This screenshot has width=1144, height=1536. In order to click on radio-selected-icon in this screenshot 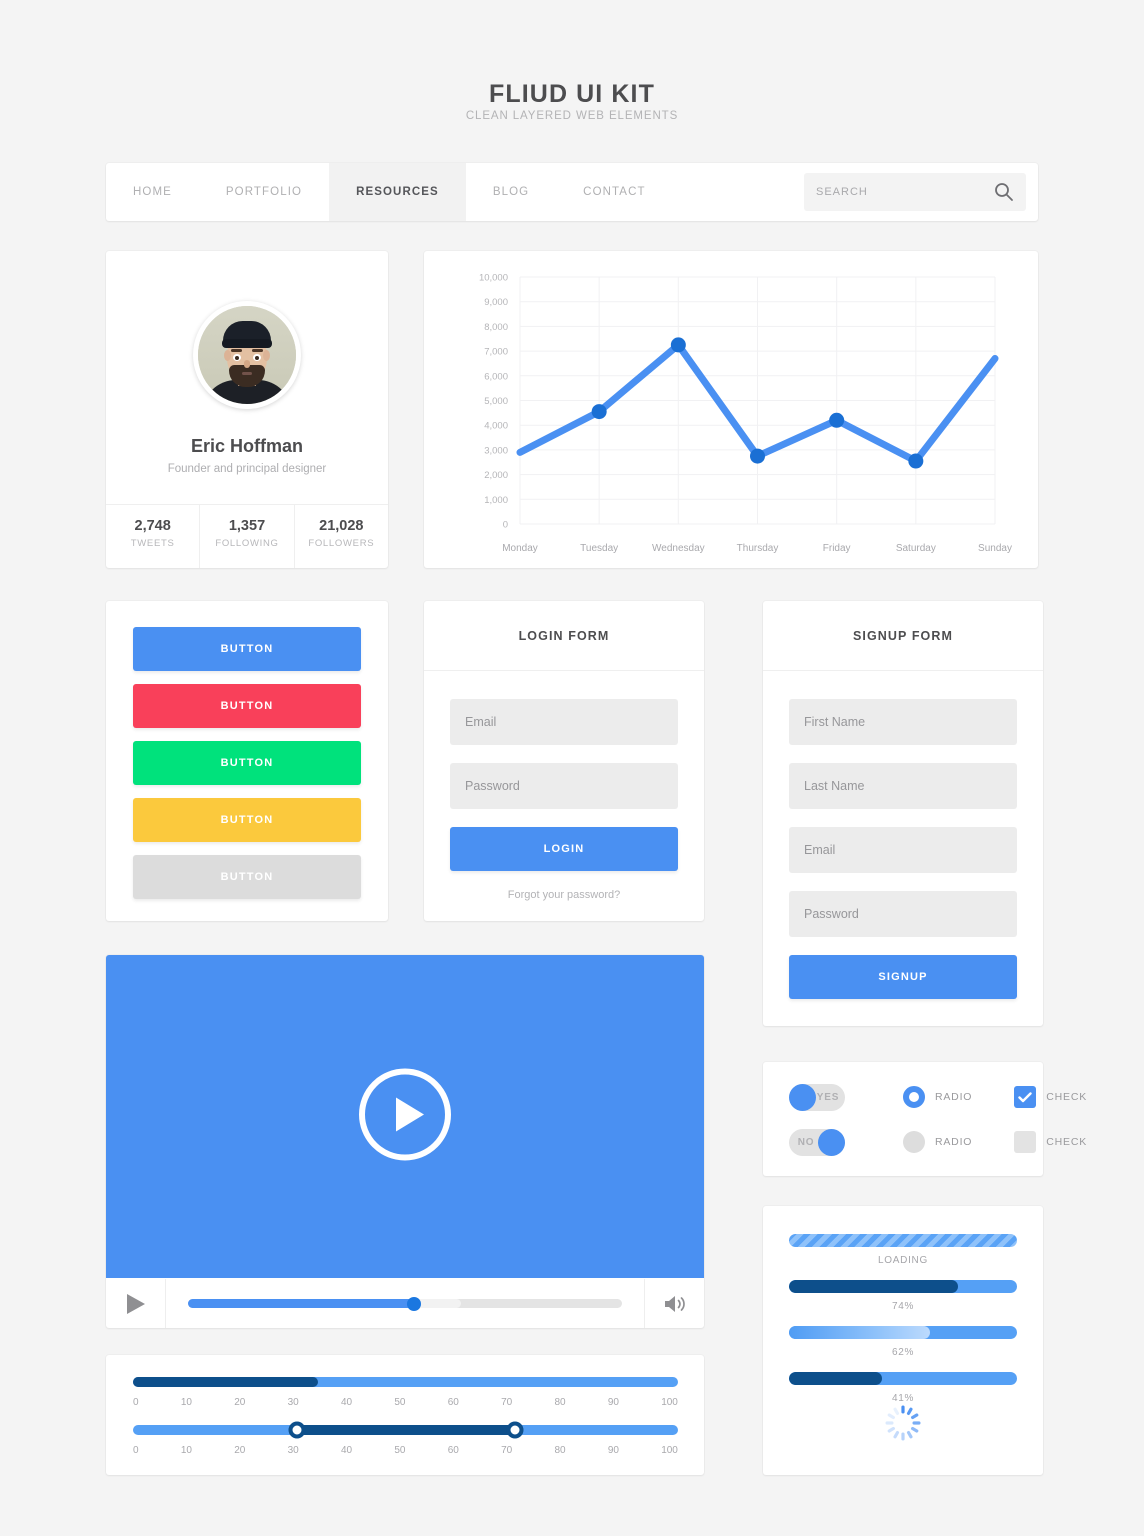, I will do `click(914, 1097)`.